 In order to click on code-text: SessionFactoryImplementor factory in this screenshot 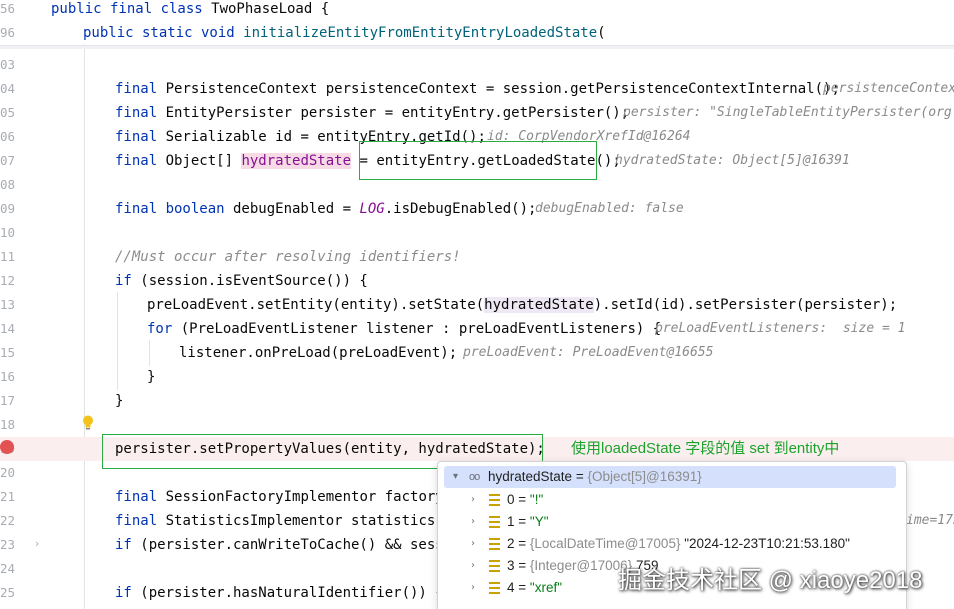, I will do `click(300, 497)`.